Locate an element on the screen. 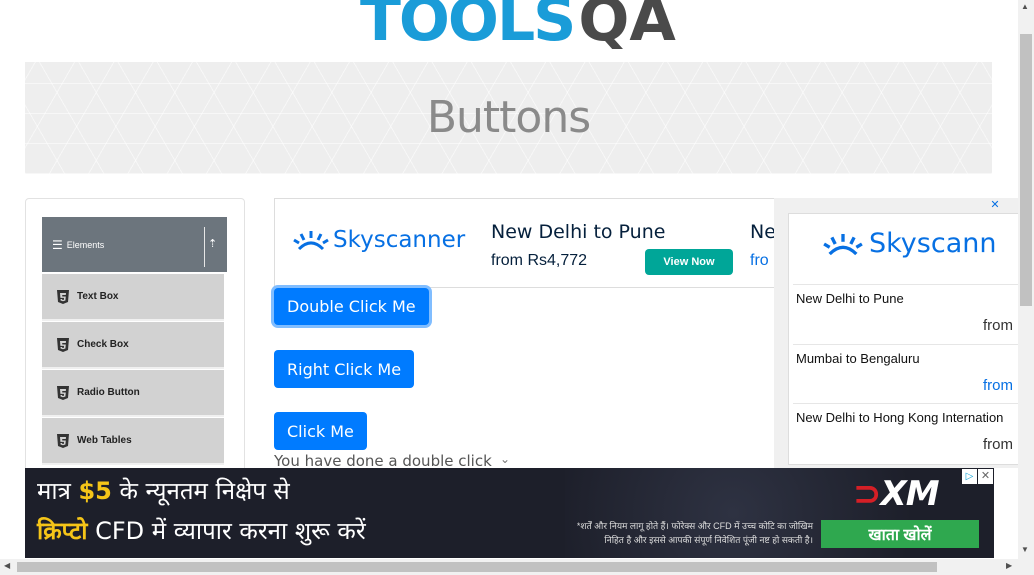 This screenshot has width=1034, height=575. double-click-button: Double Click Me is located at coordinates (351, 306).